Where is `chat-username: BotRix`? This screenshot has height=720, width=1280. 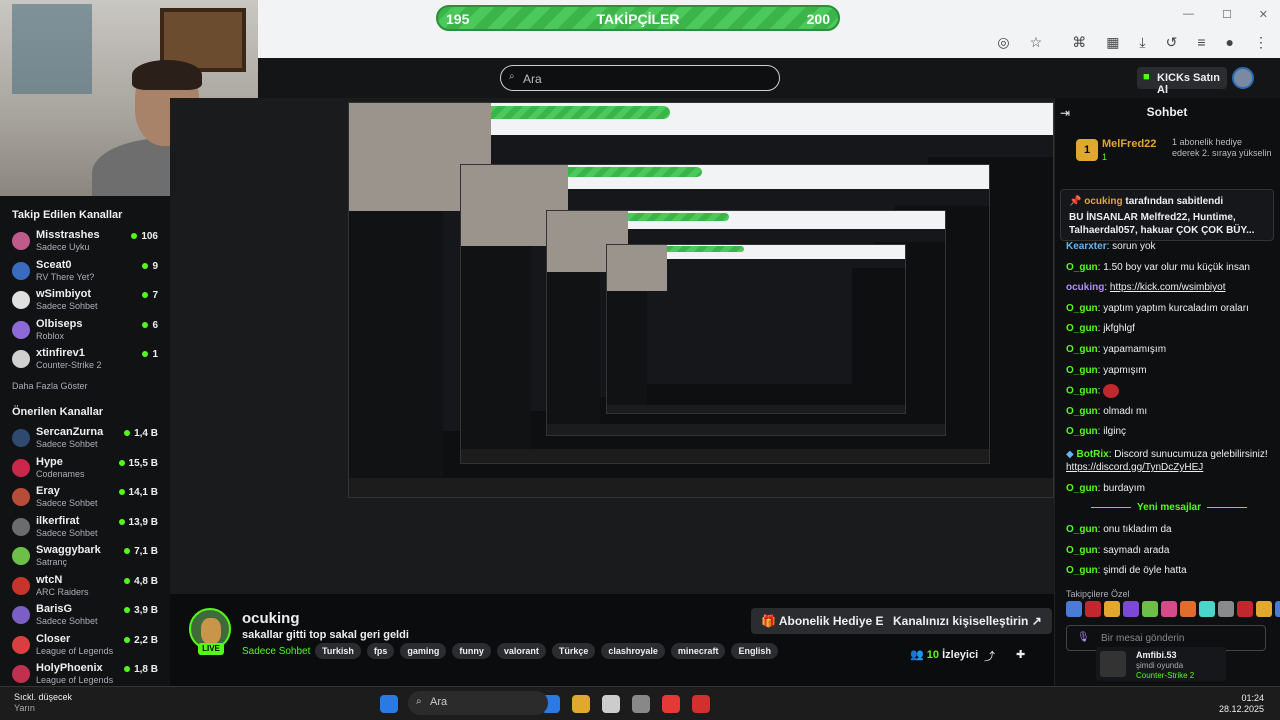
chat-username: BotRix is located at coordinates (1092, 454).